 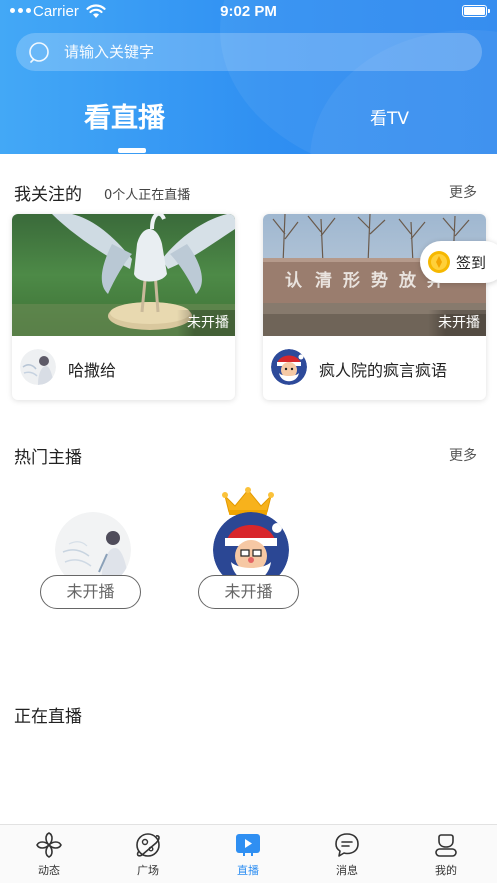 I want to click on search-input, so click(x=264, y=52).